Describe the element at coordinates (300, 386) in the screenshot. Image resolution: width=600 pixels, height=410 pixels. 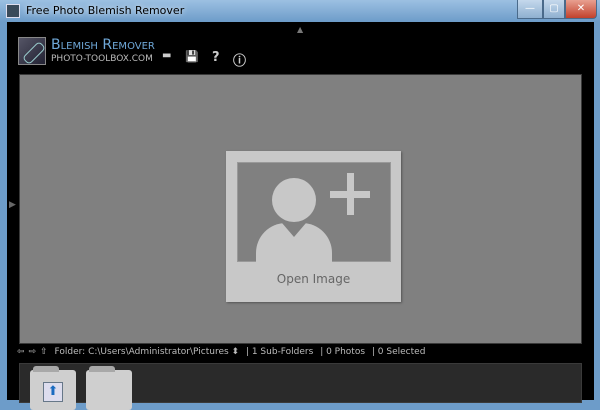
I see `thumbnail-browser: ⬆` at that location.